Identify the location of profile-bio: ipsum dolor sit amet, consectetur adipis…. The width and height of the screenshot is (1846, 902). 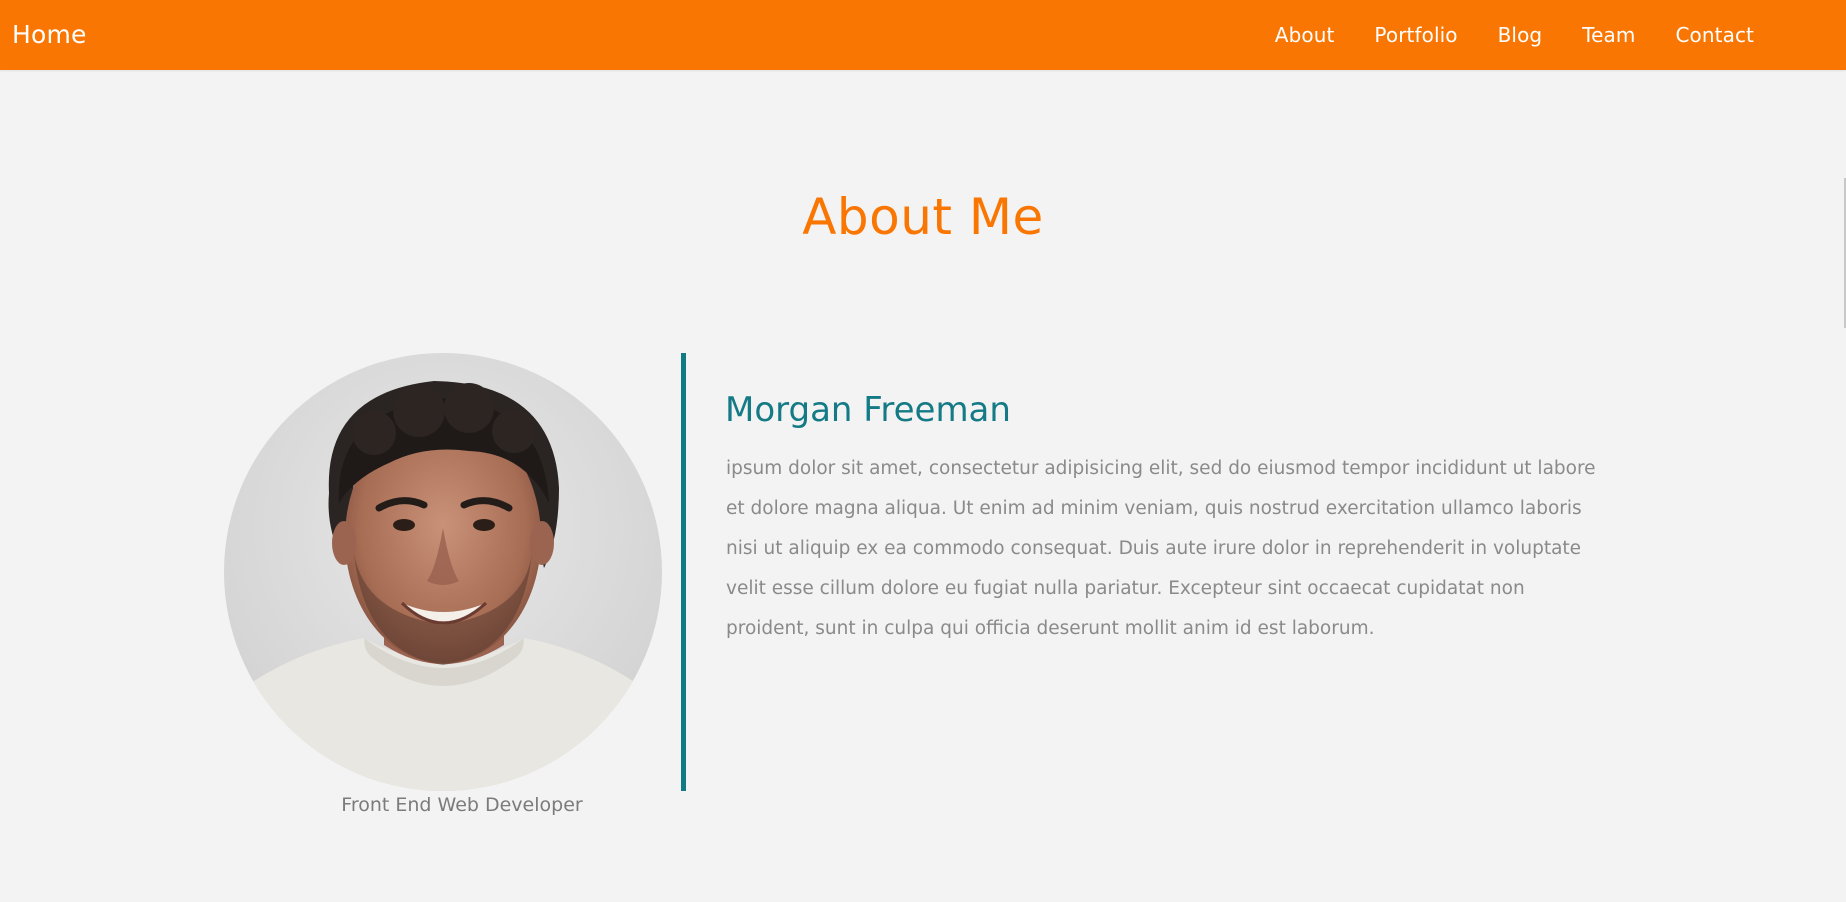
(1161, 548).